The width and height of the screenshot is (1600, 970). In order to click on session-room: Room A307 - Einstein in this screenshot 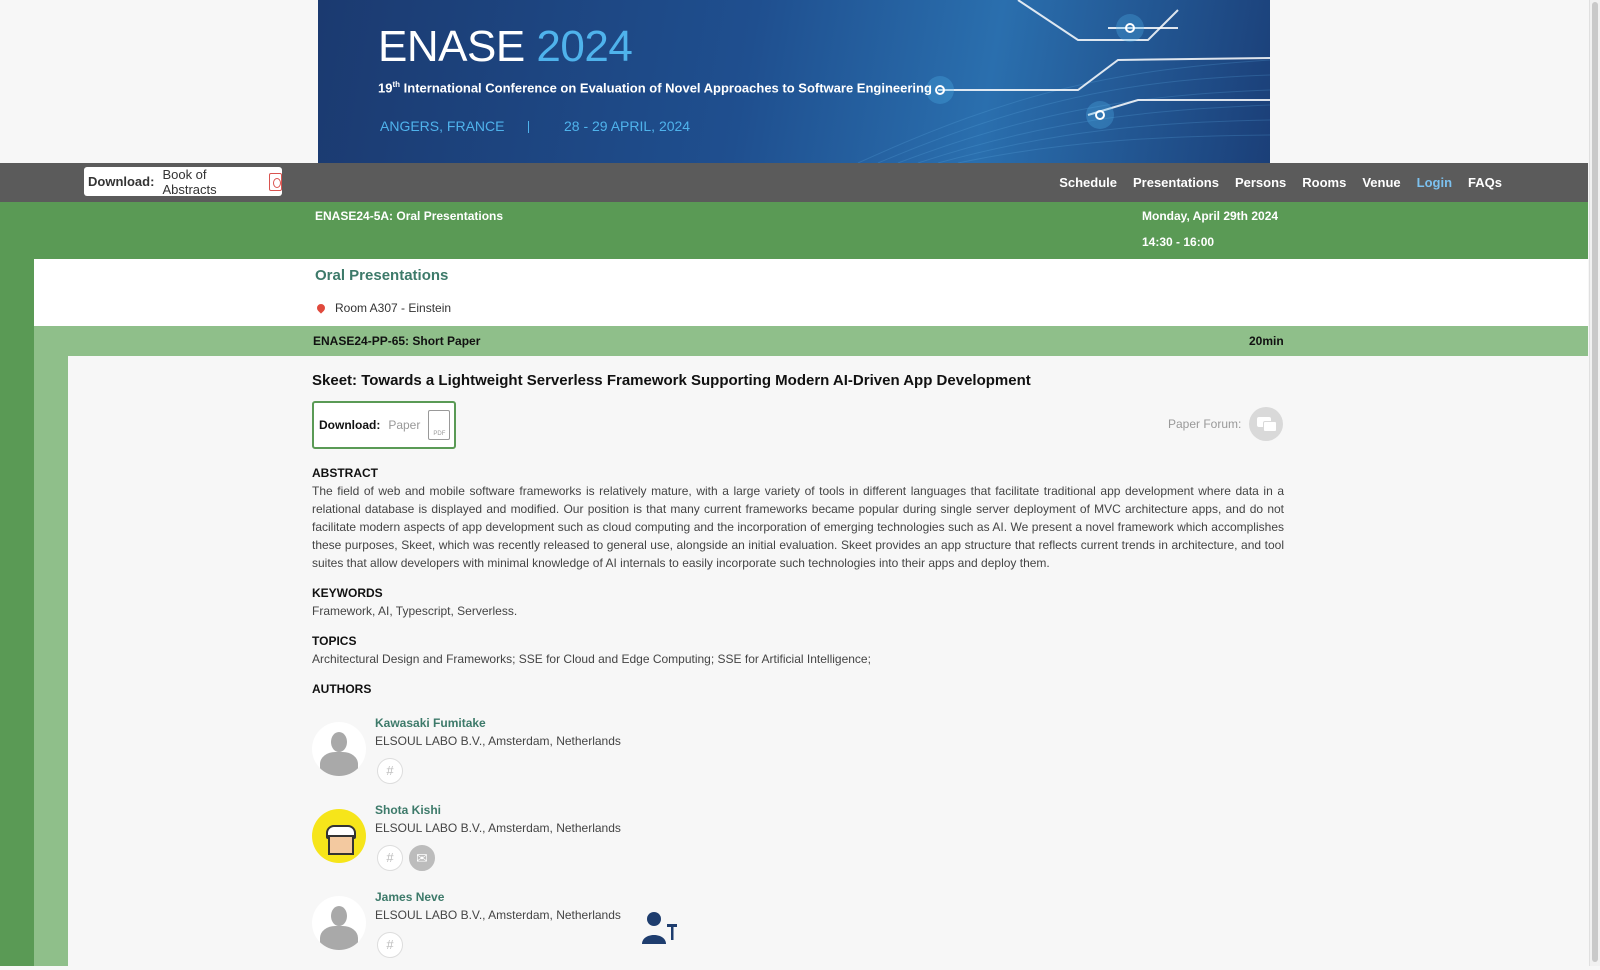, I will do `click(383, 308)`.